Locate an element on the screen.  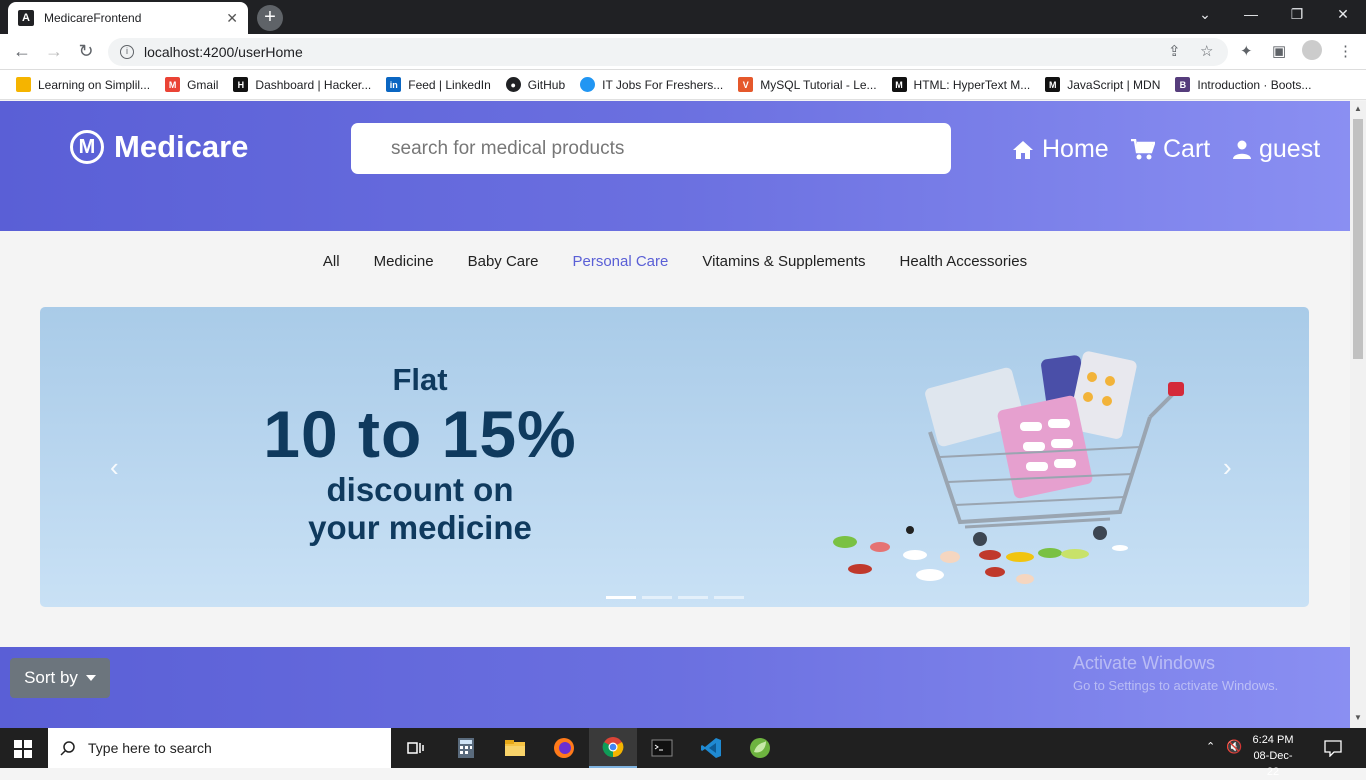
bookmark-star-icon: ☆ is located at coordinates (1206, 51).